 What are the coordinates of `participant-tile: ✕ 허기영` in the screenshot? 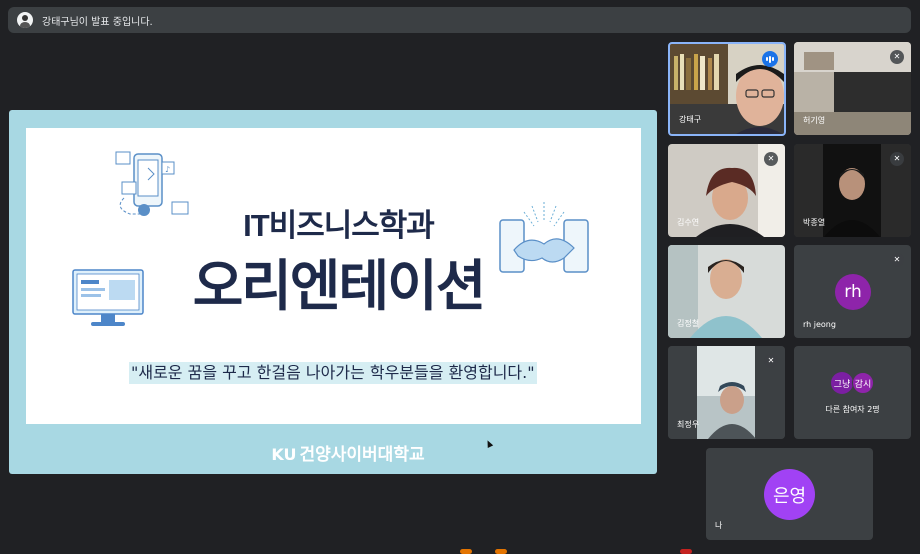 It's located at (852, 88).